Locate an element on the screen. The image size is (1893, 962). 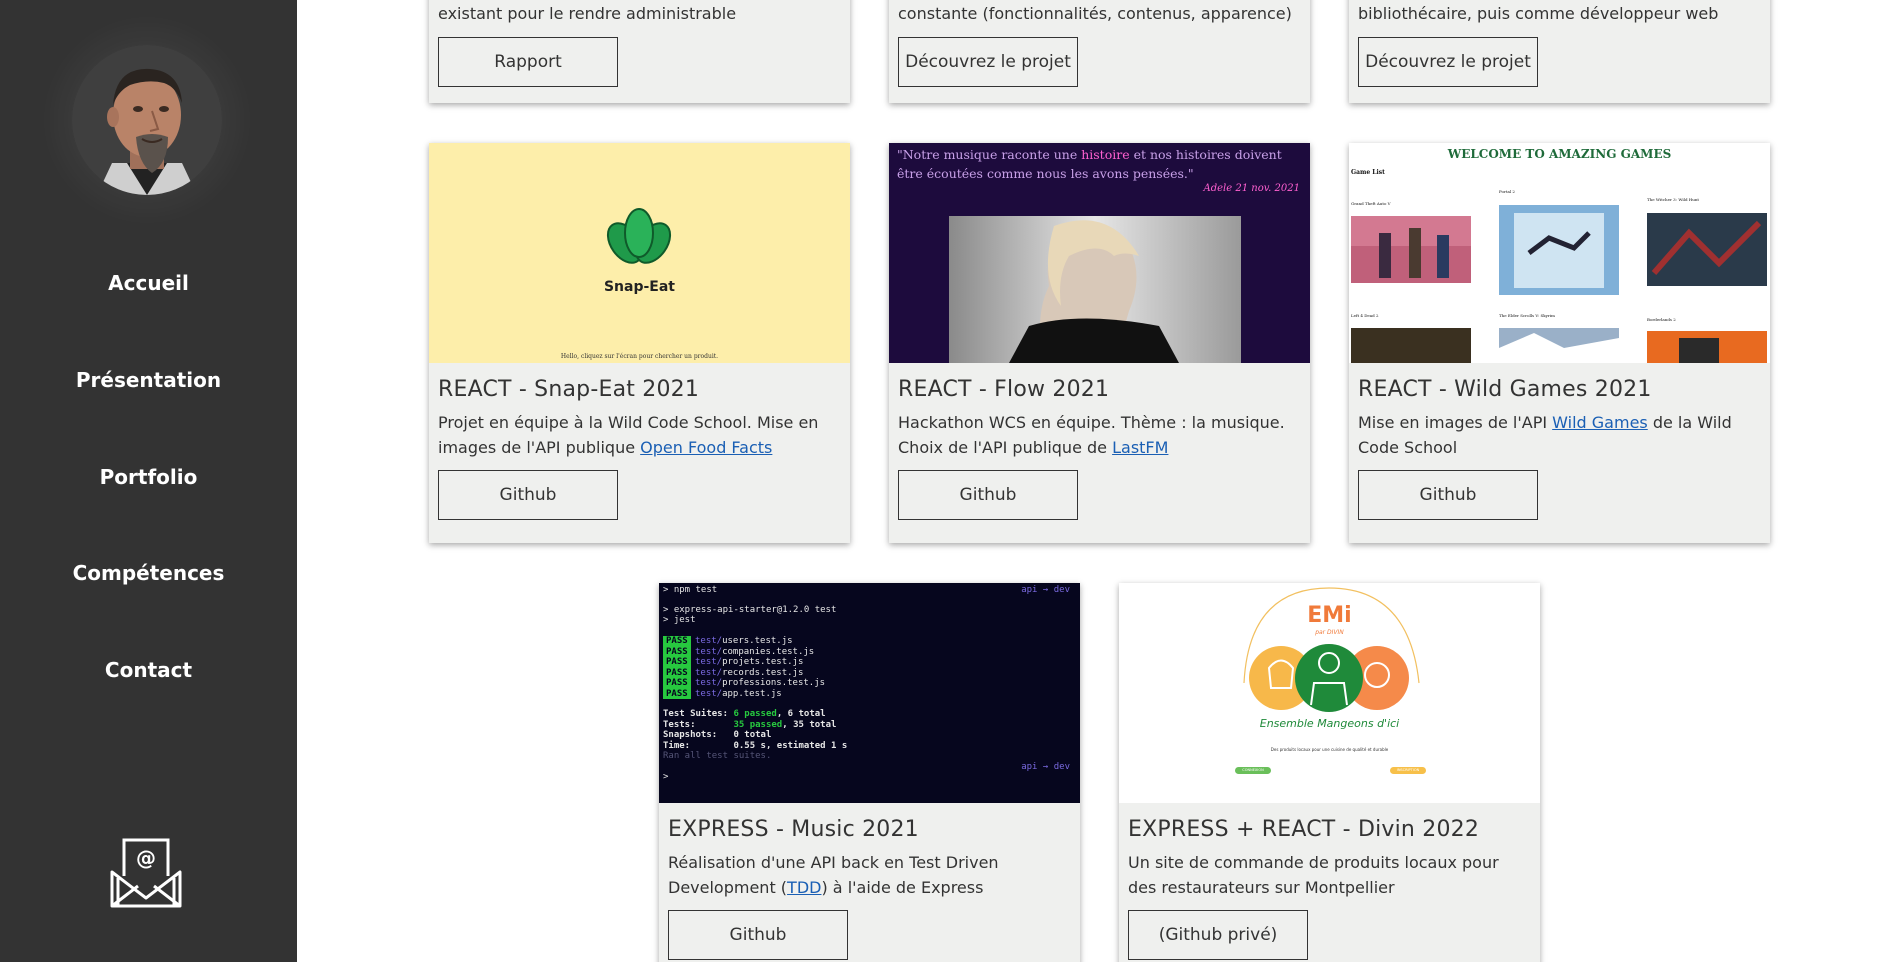
test-file: test/app.test.js is located at coordinates (738, 693).